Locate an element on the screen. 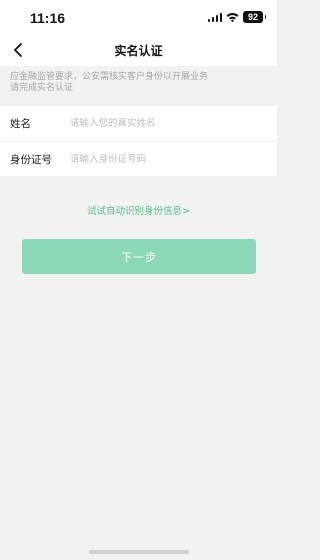 This screenshot has width=320, height=560. identity-form: 姓名 身份证号 is located at coordinates (138, 141).